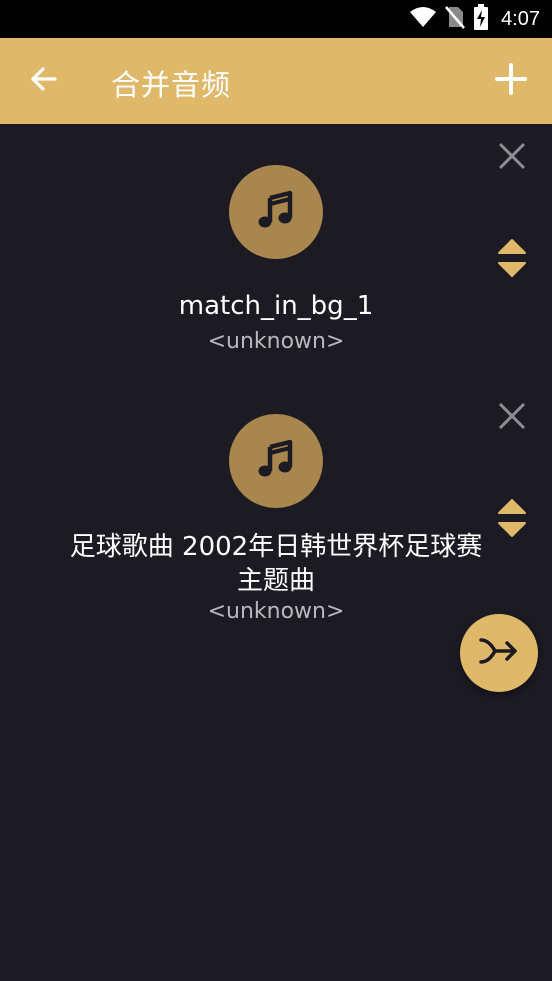  What do you see at coordinates (276, 81) in the screenshot?
I see `app-bar: 合并音频` at bounding box center [276, 81].